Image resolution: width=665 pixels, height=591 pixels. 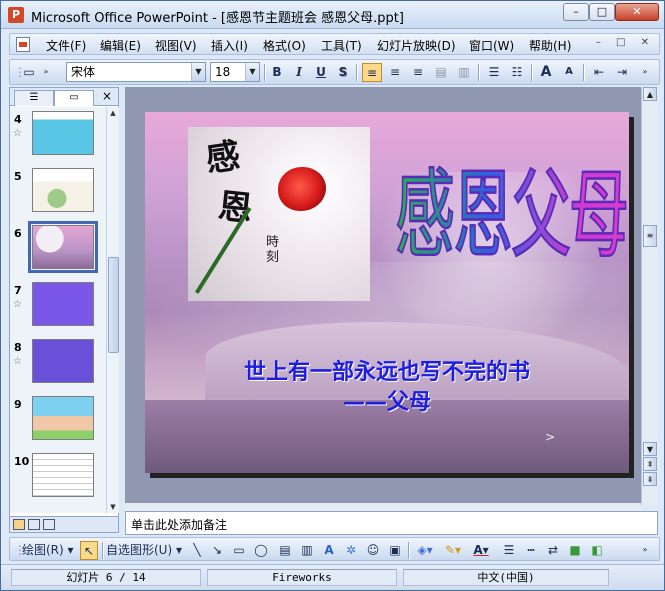 What do you see at coordinates (395, 72) in the screenshot?
I see `align-center-icon: ≡` at bounding box center [395, 72].